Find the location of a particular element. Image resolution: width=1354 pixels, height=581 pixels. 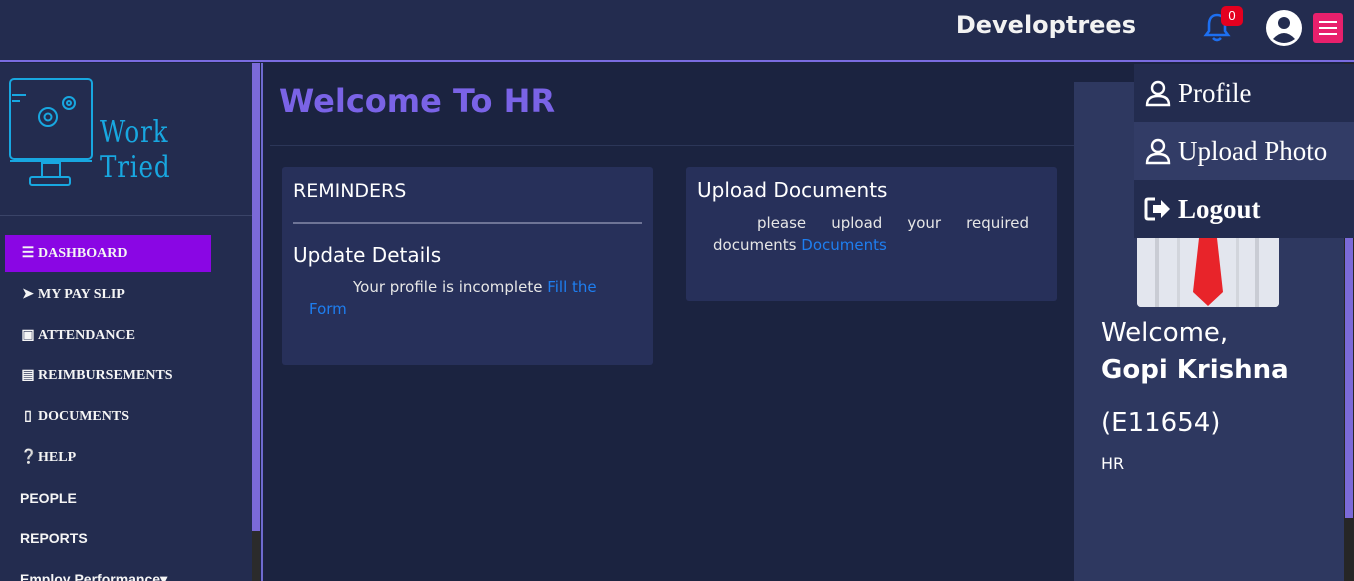

dropdown-item-profile: Profile is located at coordinates (1244, 93).